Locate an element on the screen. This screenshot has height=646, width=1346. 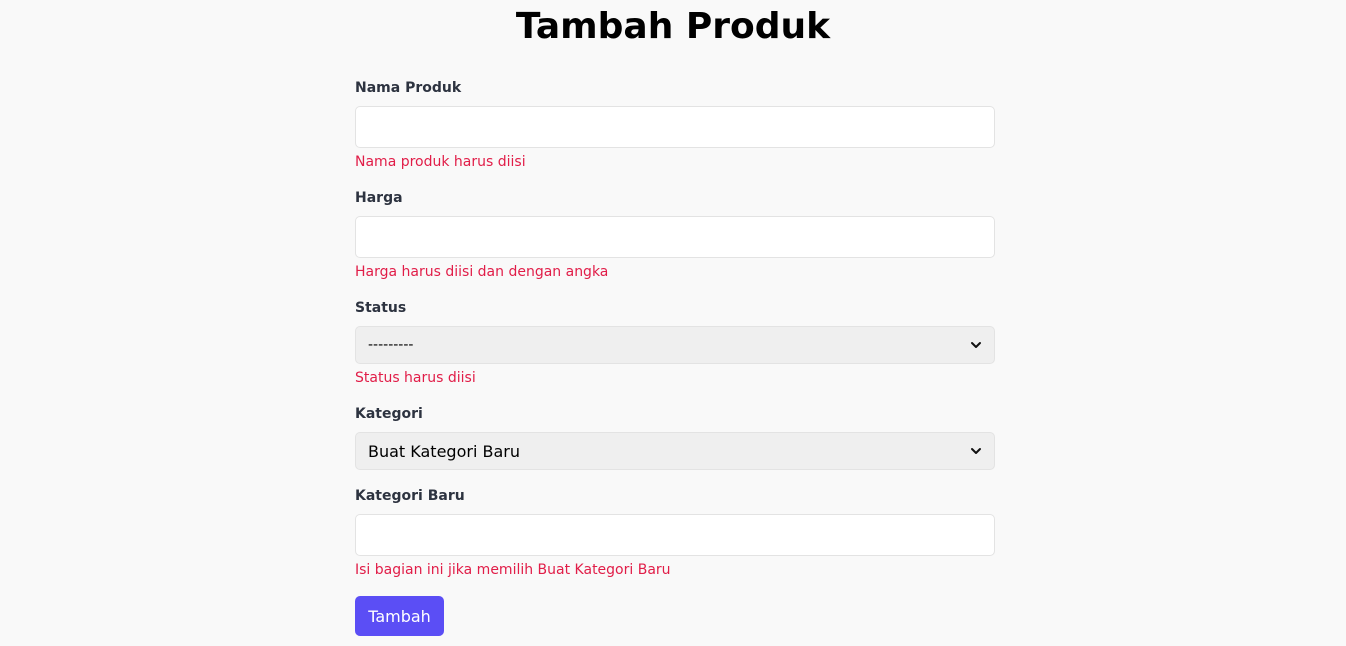
status-select: --------- is located at coordinates (675, 345).